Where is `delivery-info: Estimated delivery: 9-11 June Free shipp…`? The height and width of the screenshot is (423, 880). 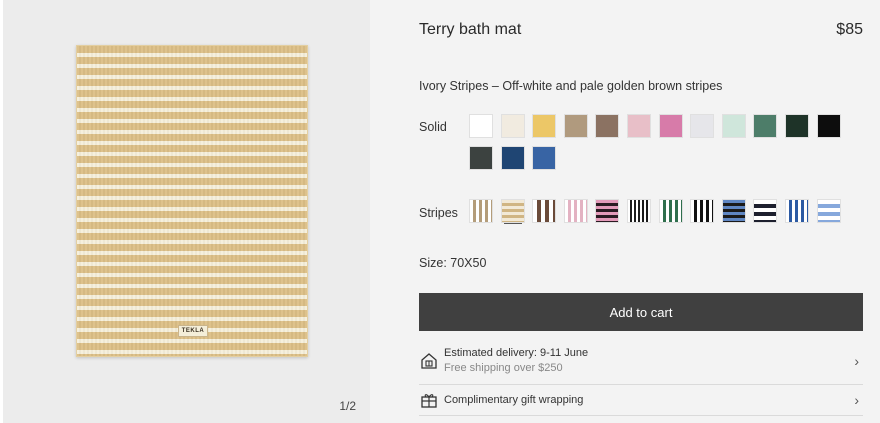 delivery-info: Estimated delivery: 9-11 June Free shipp… is located at coordinates (641, 361).